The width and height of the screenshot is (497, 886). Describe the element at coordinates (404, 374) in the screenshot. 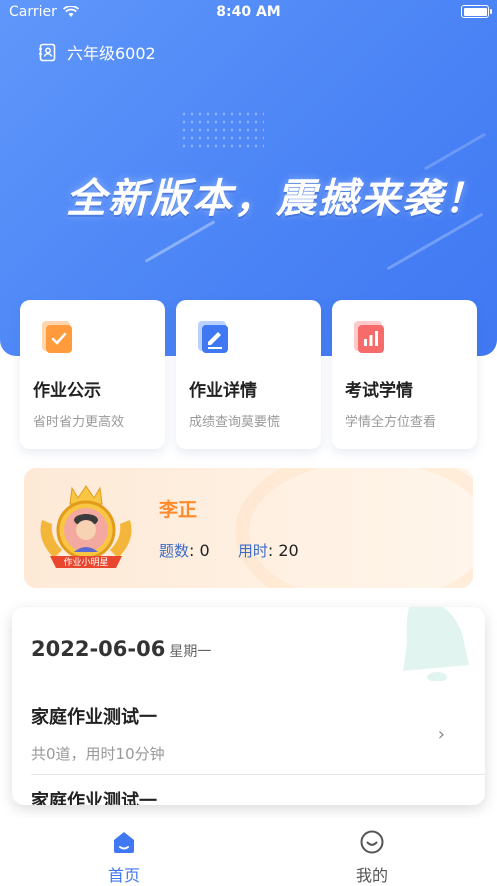

I see `card-exam-analysis: 考试学情 学情全方位查看` at that location.